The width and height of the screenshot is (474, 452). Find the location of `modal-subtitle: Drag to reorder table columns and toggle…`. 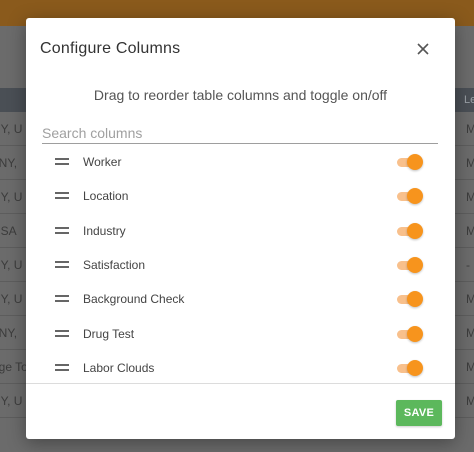

modal-subtitle: Drag to reorder table columns and toggle… is located at coordinates (240, 95).